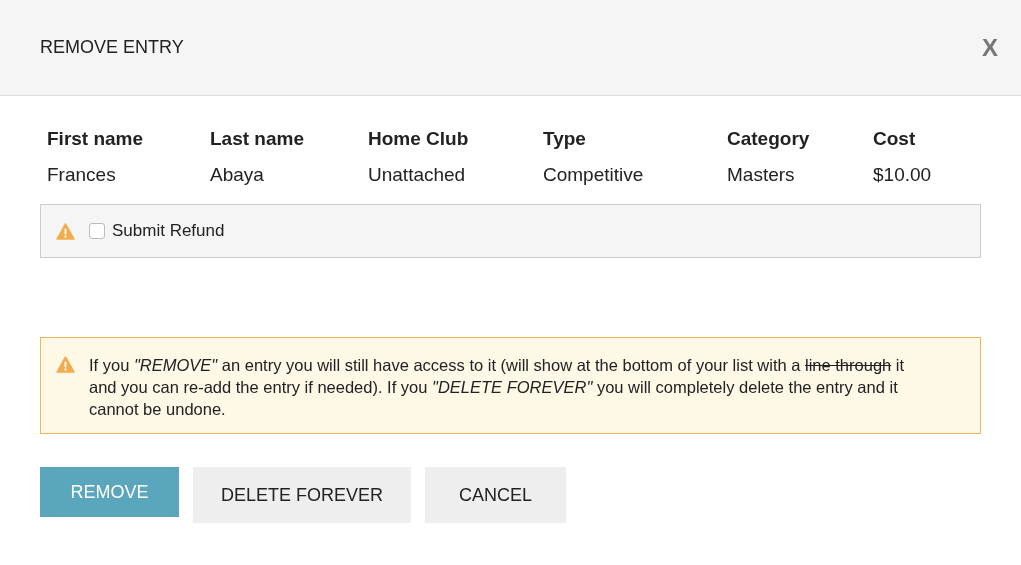 The image size is (1021, 565). Describe the element at coordinates (237, 175) in the screenshot. I see `table-cell-text: Abaya` at that location.